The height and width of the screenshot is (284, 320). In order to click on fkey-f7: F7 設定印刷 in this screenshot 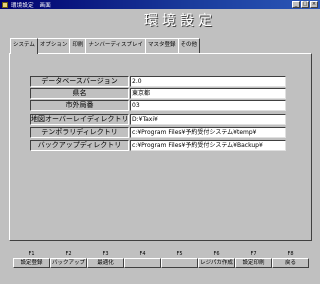, I will do `click(253, 259)`.